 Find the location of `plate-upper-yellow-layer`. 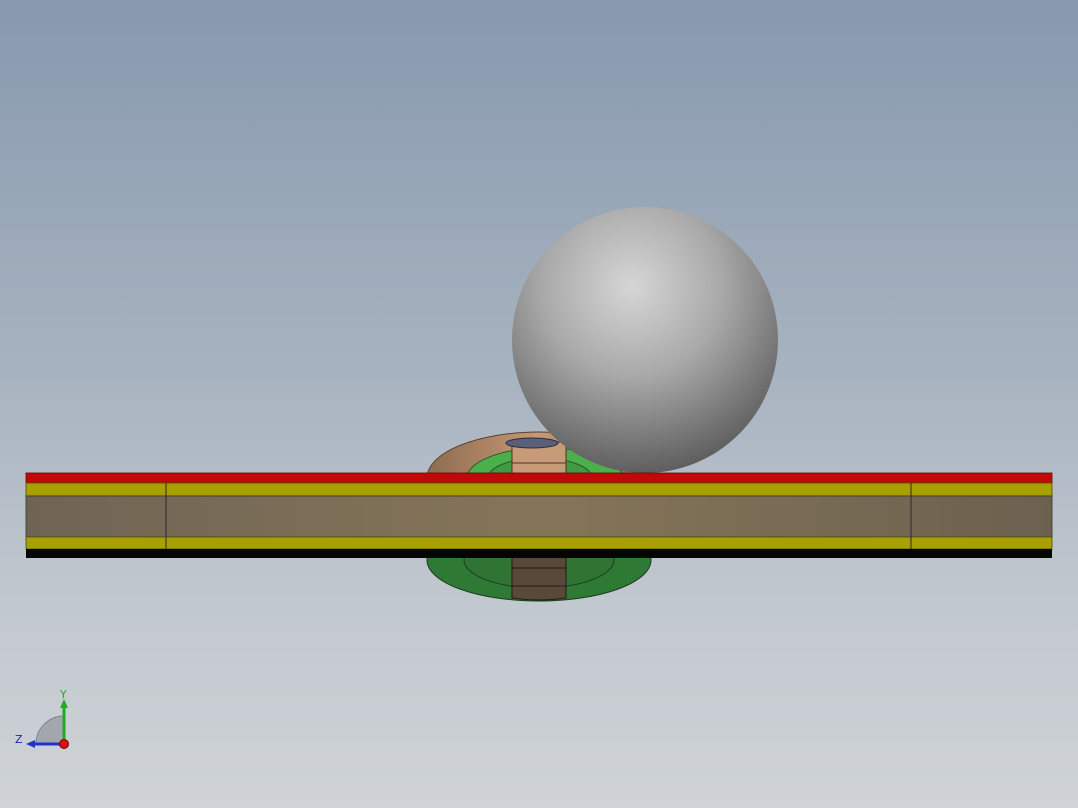

plate-upper-yellow-layer is located at coordinates (539, 489).